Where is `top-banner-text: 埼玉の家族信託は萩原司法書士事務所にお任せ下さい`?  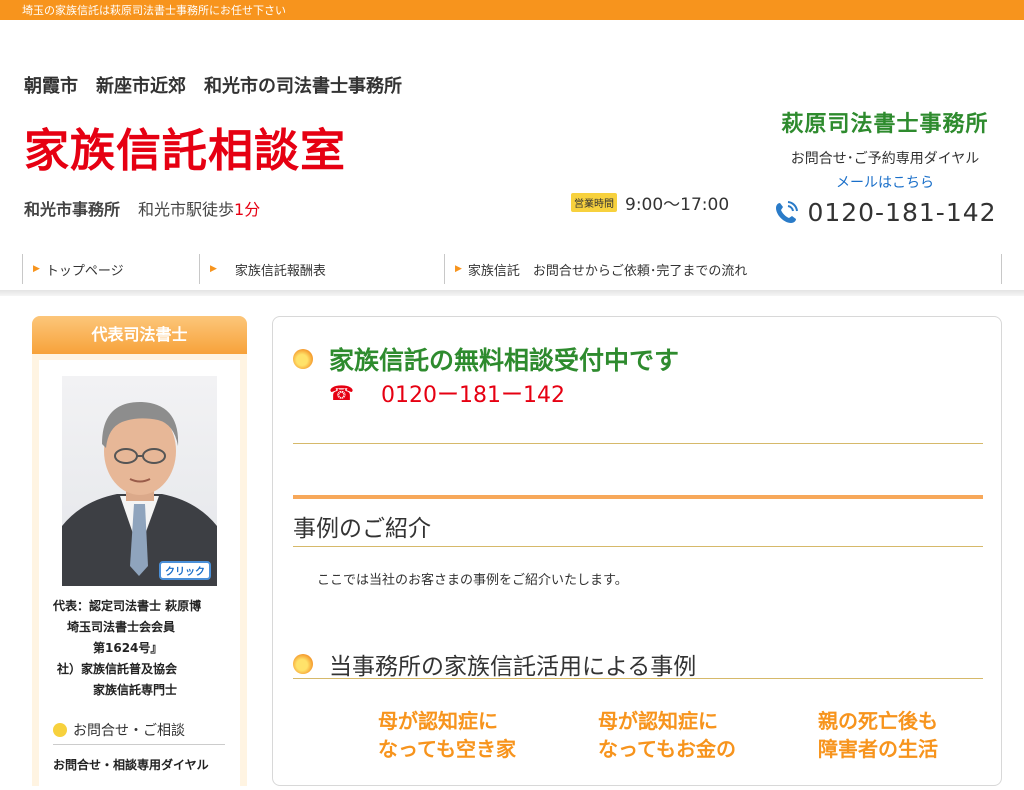 top-banner-text: 埼玉の家族信託は萩原司法書士事務所にお任せ下さい is located at coordinates (154, 10).